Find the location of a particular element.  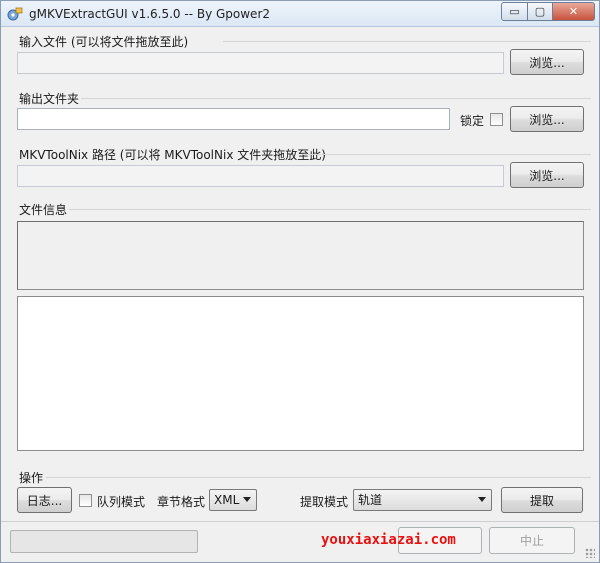

progress-bar is located at coordinates (104, 541).